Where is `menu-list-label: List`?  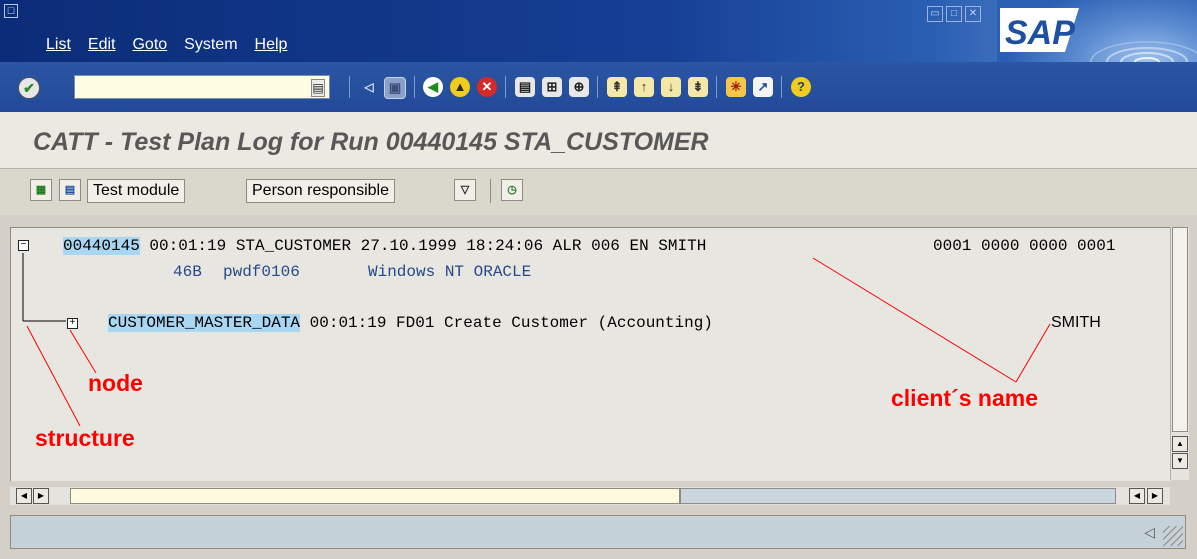 menu-list-label: List is located at coordinates (58, 44).